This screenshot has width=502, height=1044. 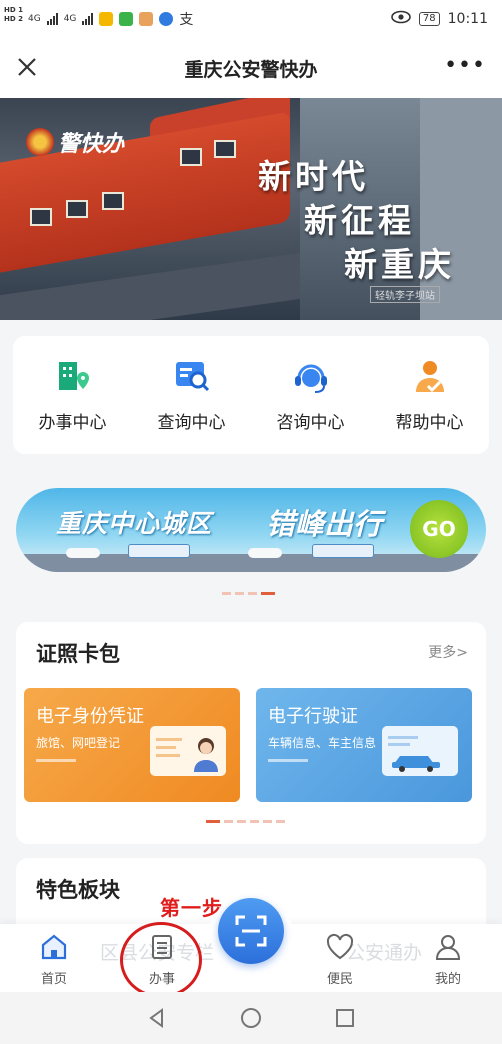 I want to click on status-left: 4G 4G 支, so click(x=110, y=19).